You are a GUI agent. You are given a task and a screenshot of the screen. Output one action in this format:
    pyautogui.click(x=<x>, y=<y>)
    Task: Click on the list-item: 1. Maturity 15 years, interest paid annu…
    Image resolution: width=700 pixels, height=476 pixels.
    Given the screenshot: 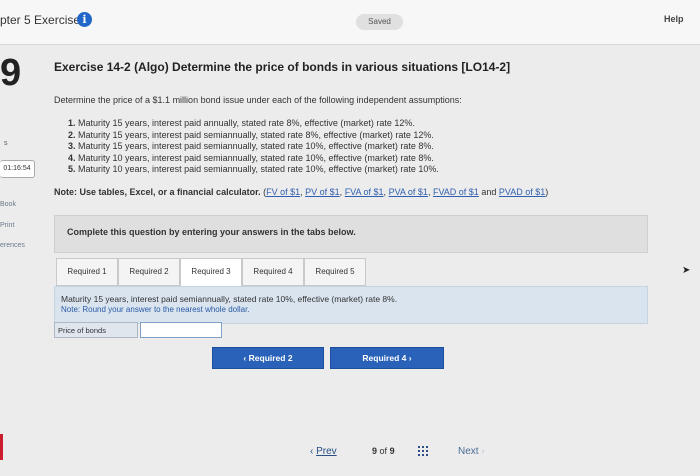 What is the action you would take?
    pyautogui.click(x=241, y=123)
    